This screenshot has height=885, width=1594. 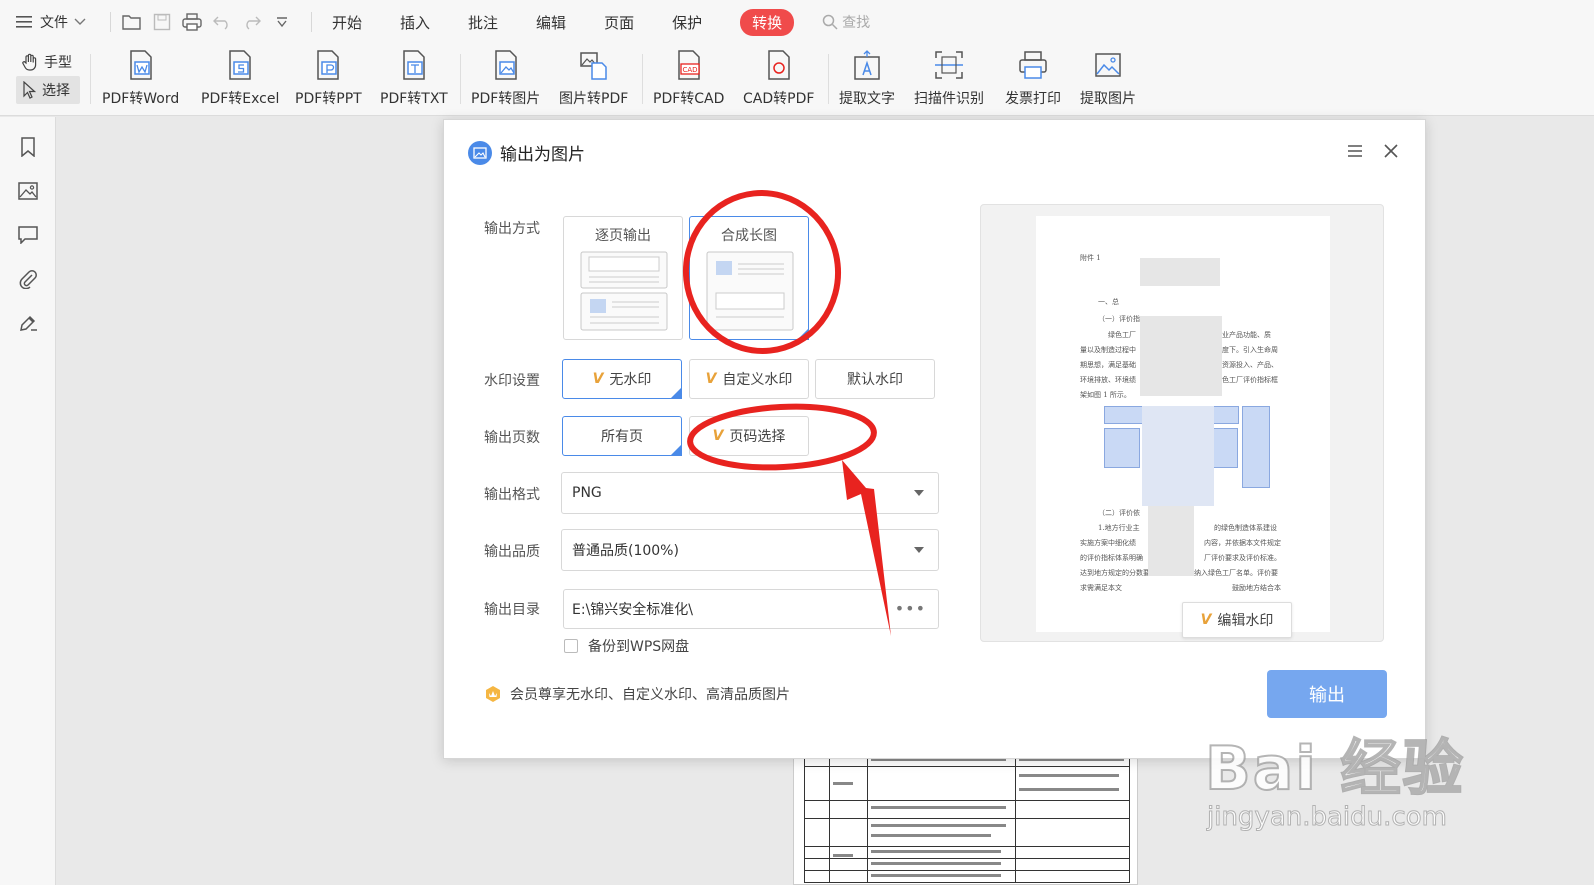 What do you see at coordinates (80, 21) in the screenshot?
I see `chevron-down-icon` at bounding box center [80, 21].